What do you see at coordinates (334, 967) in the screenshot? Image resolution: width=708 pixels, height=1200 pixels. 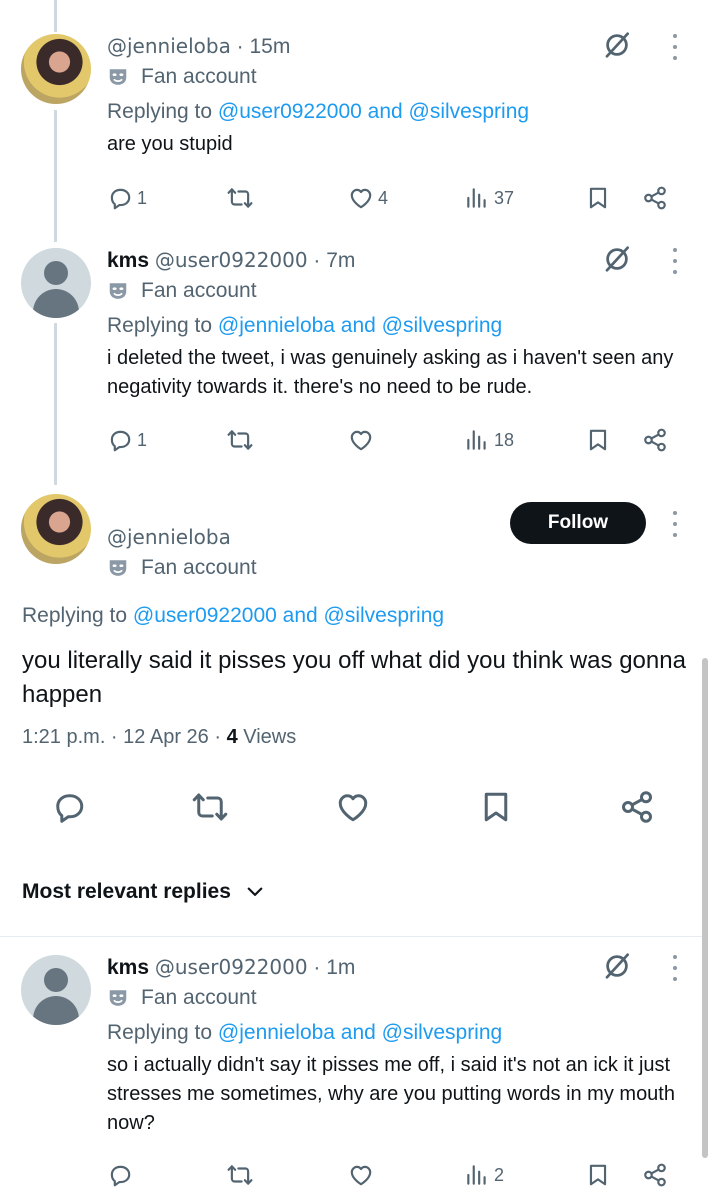 I see `post-time: · 1m` at bounding box center [334, 967].